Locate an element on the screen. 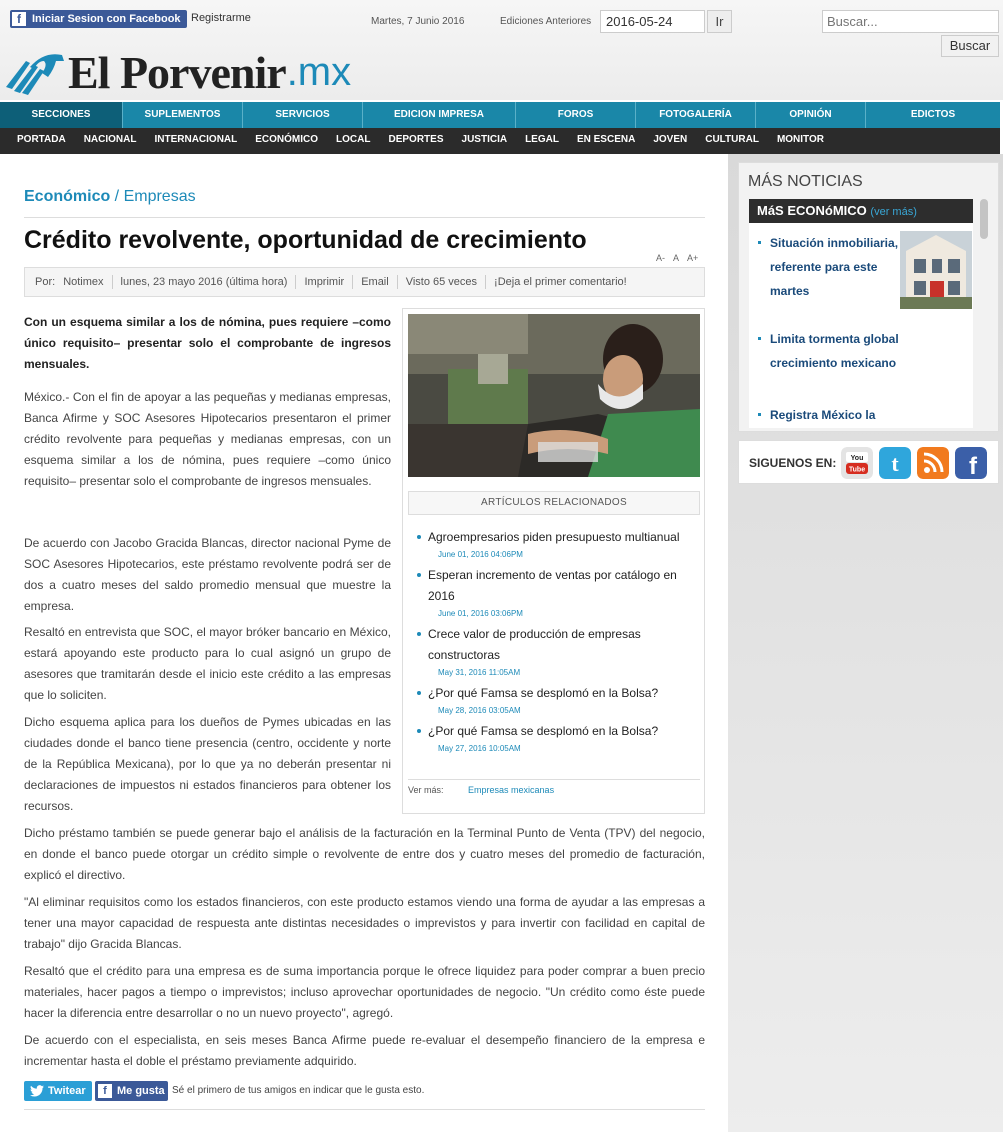 Image resolution: width=1003 pixels, height=1132 pixels. related-article-date: June 01, 2016 03:06PM is located at coordinates (480, 613).